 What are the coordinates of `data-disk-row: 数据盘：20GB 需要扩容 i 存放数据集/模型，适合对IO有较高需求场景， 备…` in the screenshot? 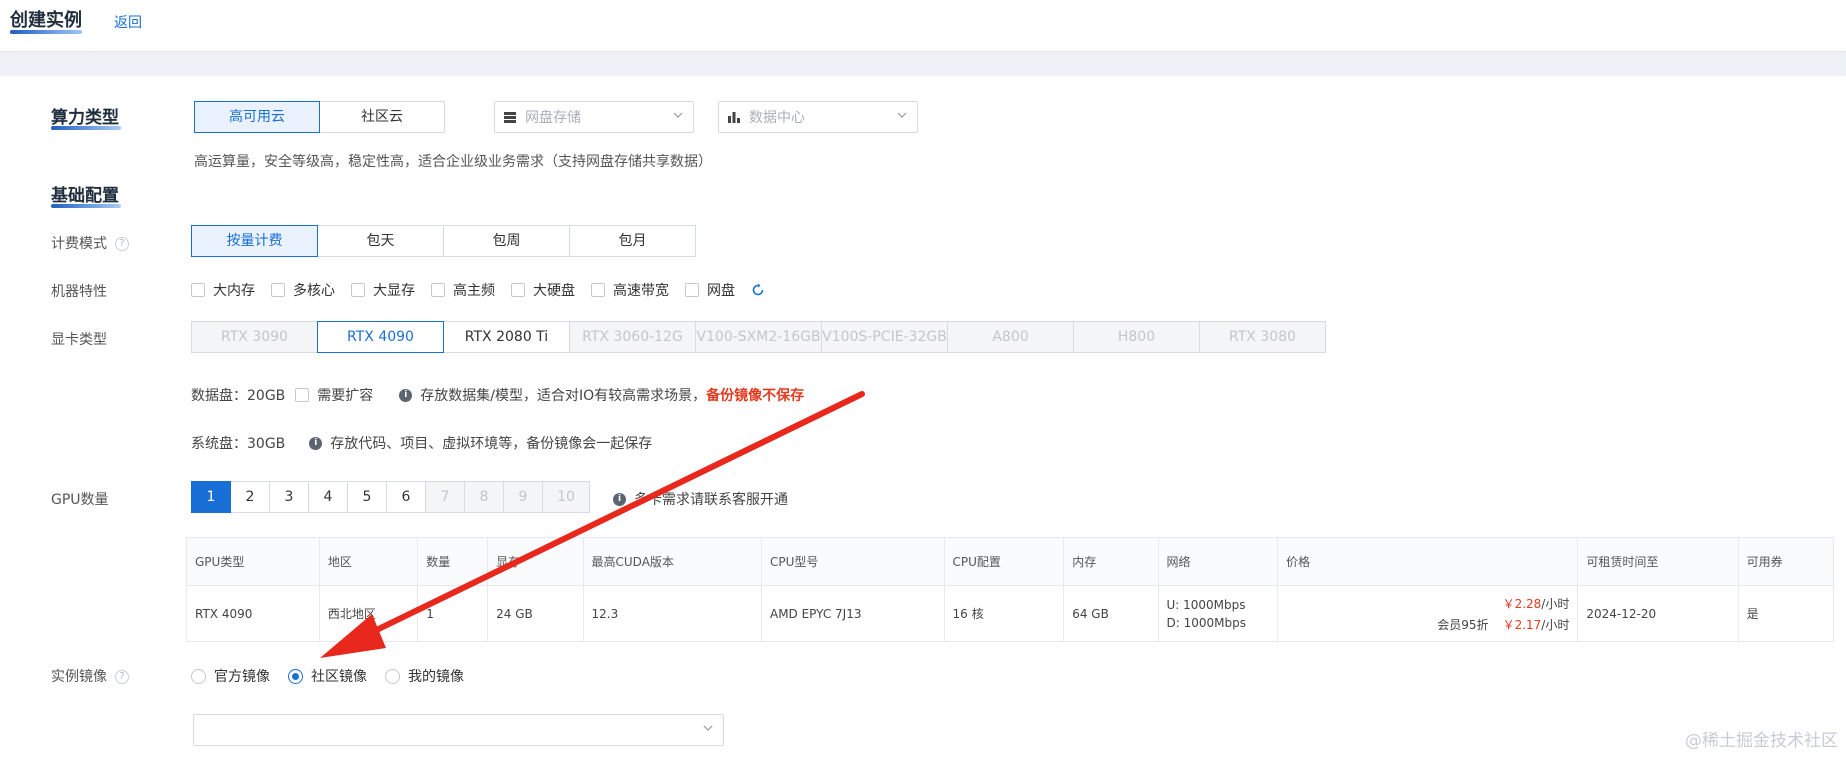 It's located at (497, 395).